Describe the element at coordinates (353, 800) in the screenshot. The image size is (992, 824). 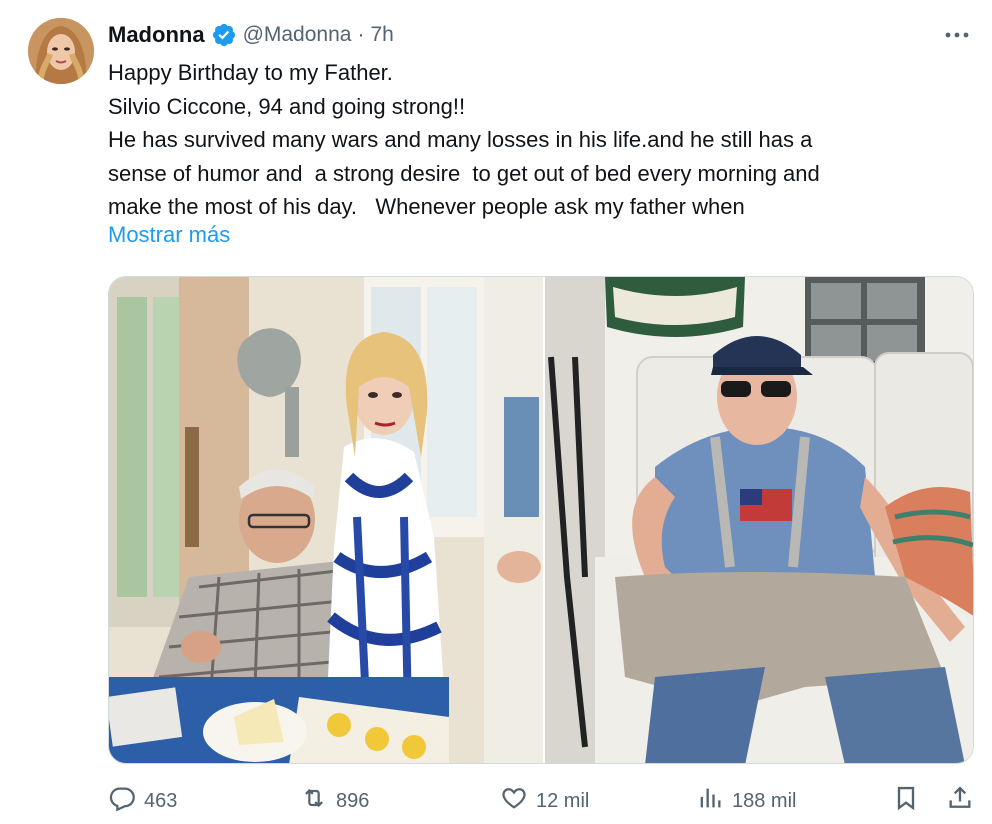
I see `retweet-count: 896` at that location.